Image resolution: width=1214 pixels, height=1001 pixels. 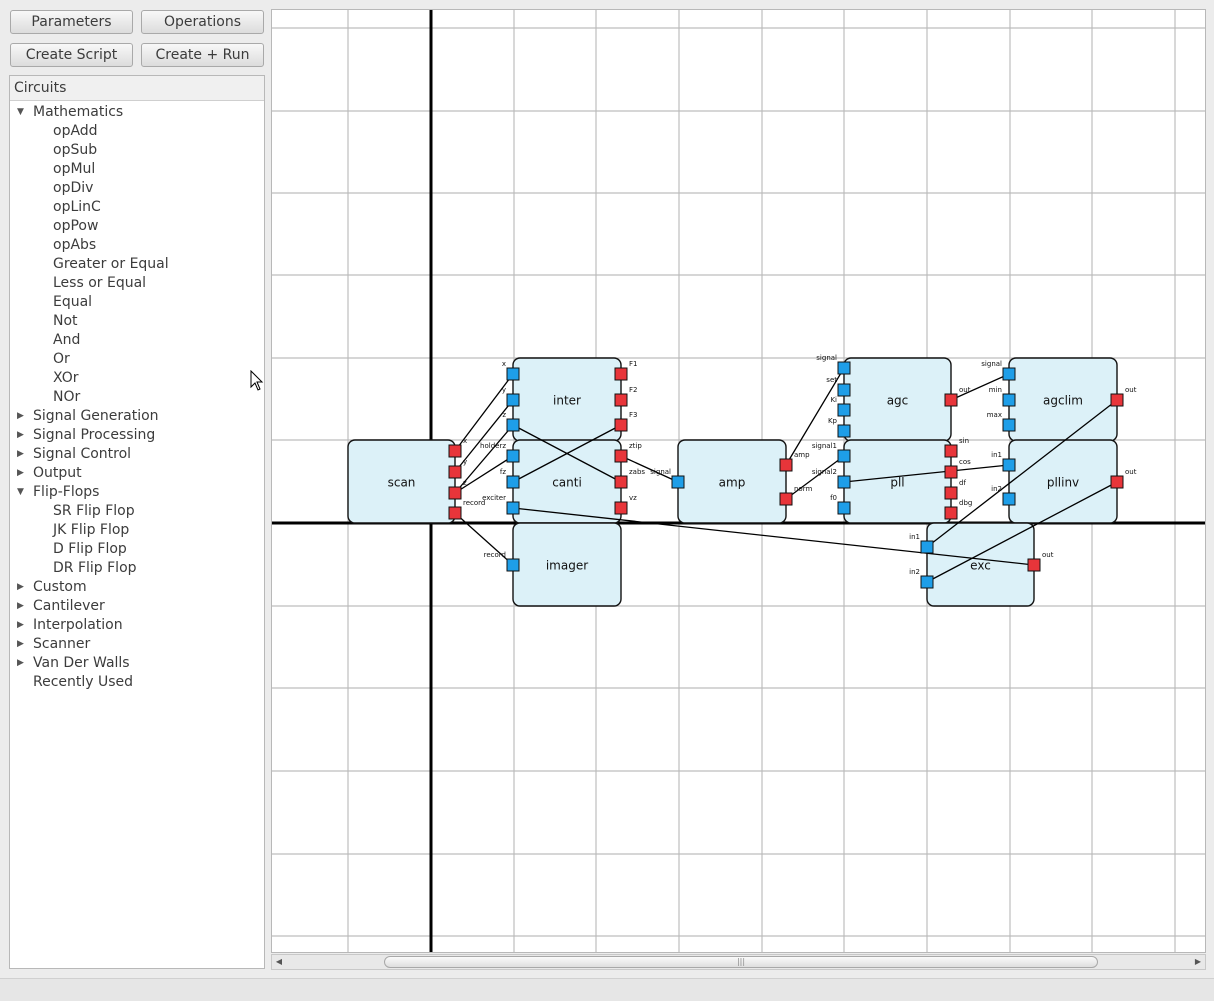 I want to click on block-inter: inter, so click(x=567, y=399).